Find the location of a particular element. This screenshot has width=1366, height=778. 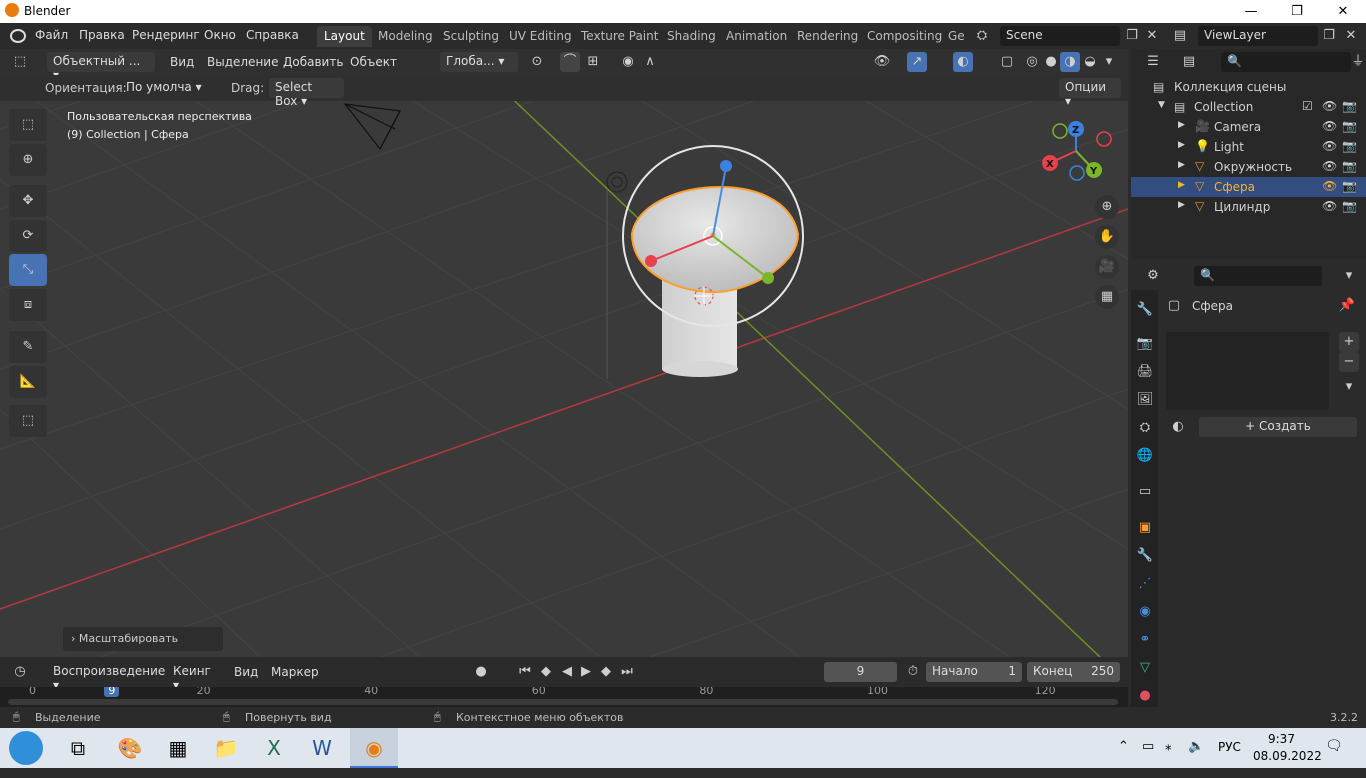

network-icon: ⁎ is located at coordinates (1168, 746).